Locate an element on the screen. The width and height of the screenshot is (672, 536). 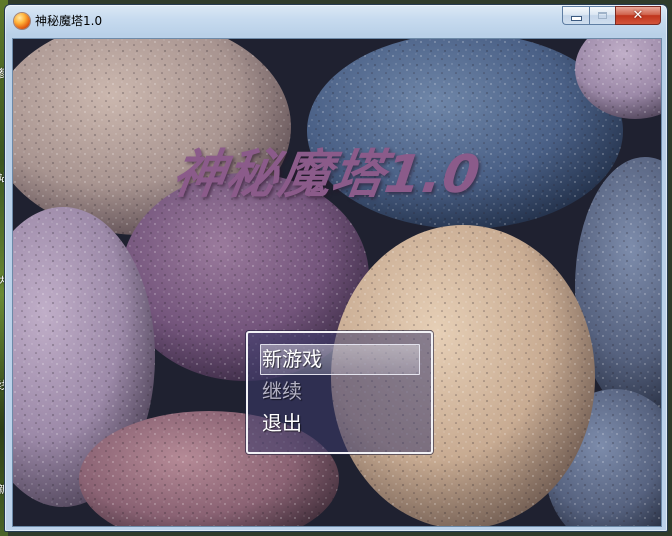
caption-buttons: ✕ is located at coordinates (611, 16).